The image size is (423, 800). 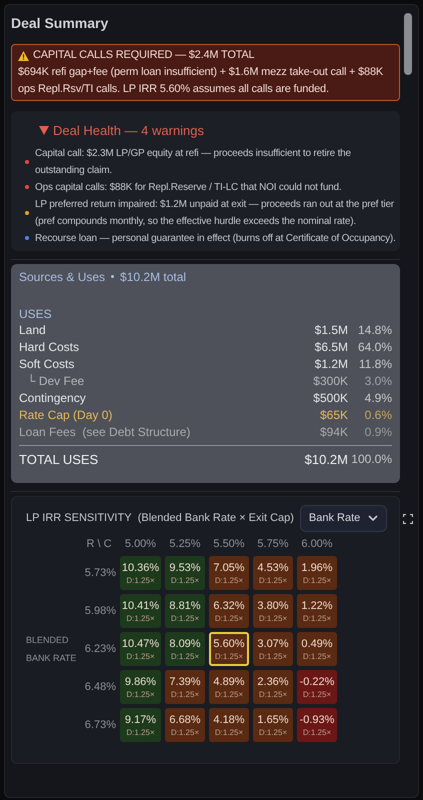 I want to click on irr-cell: 2.36% D:1.25×, so click(x=273, y=687).